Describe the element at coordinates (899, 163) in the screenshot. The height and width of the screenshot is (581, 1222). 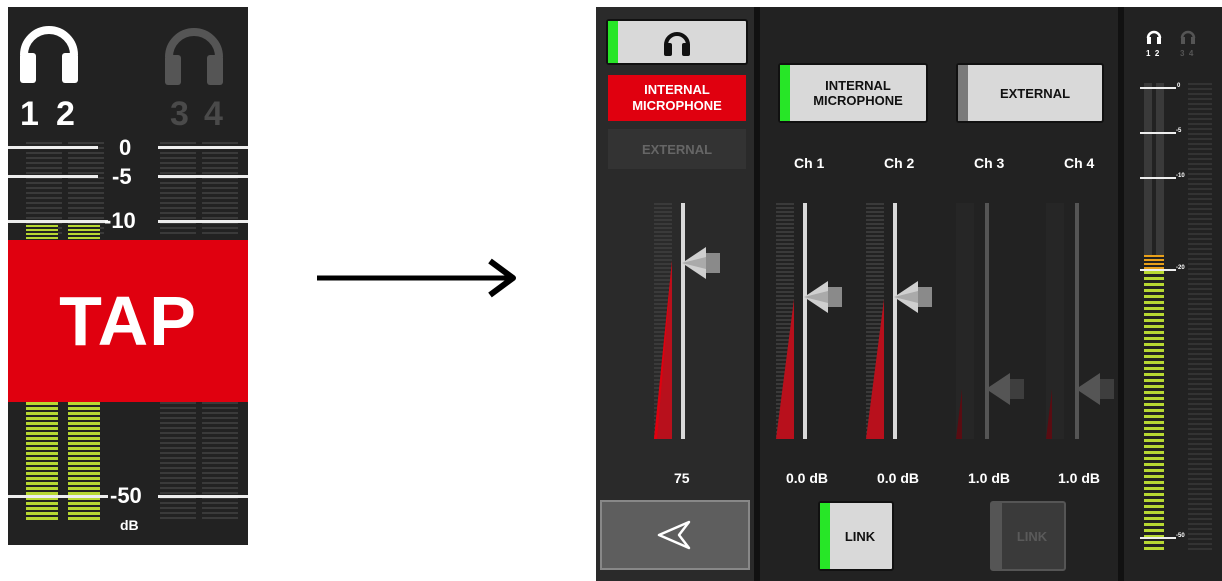
I see `channel-label-2: Ch 2` at that location.